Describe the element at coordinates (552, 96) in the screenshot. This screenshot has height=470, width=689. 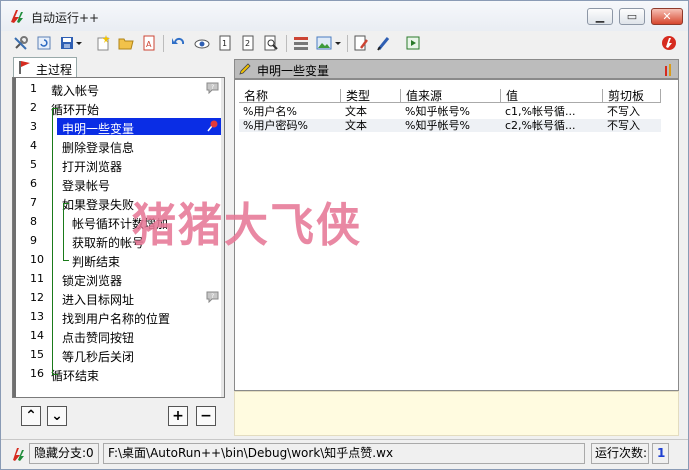
I see `column-header: 值` at that location.